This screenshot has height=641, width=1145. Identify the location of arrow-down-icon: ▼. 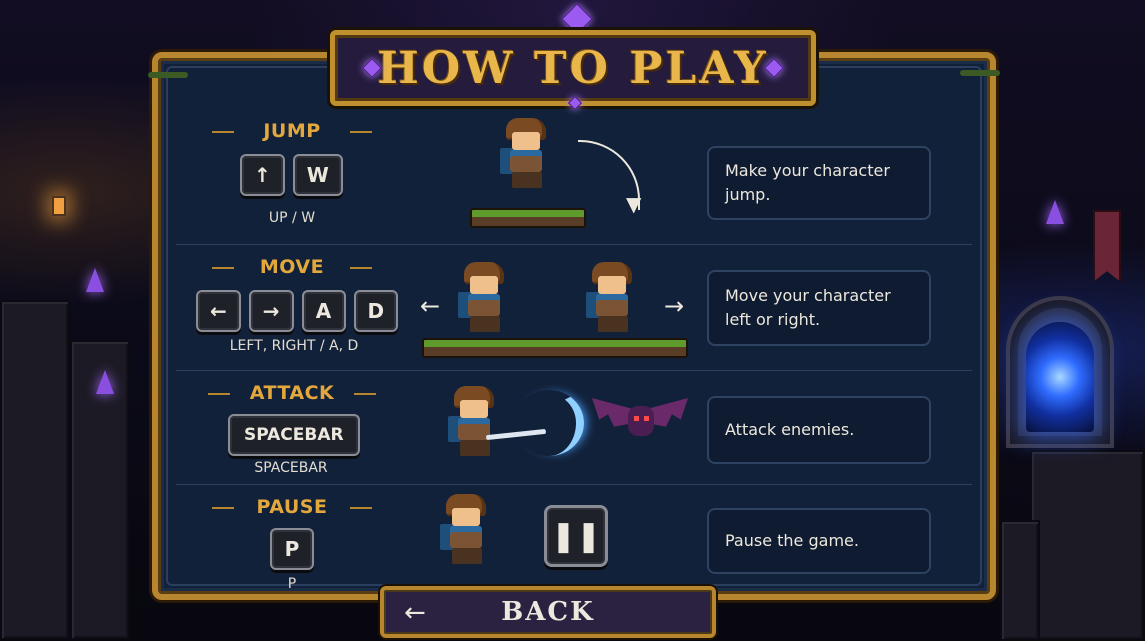
(634, 204).